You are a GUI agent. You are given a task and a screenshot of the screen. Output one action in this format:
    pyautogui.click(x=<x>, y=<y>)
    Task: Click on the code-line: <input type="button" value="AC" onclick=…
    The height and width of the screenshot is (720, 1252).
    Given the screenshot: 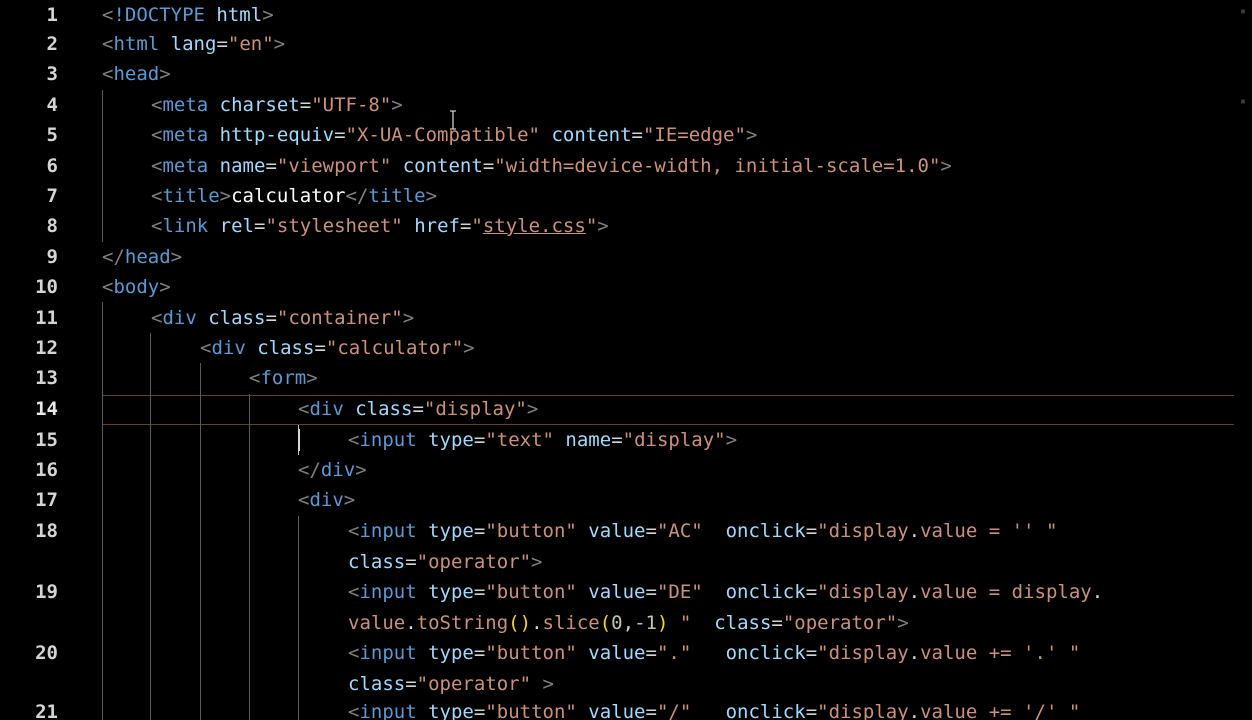 What is the action you would take?
    pyautogui.click(x=702, y=531)
    